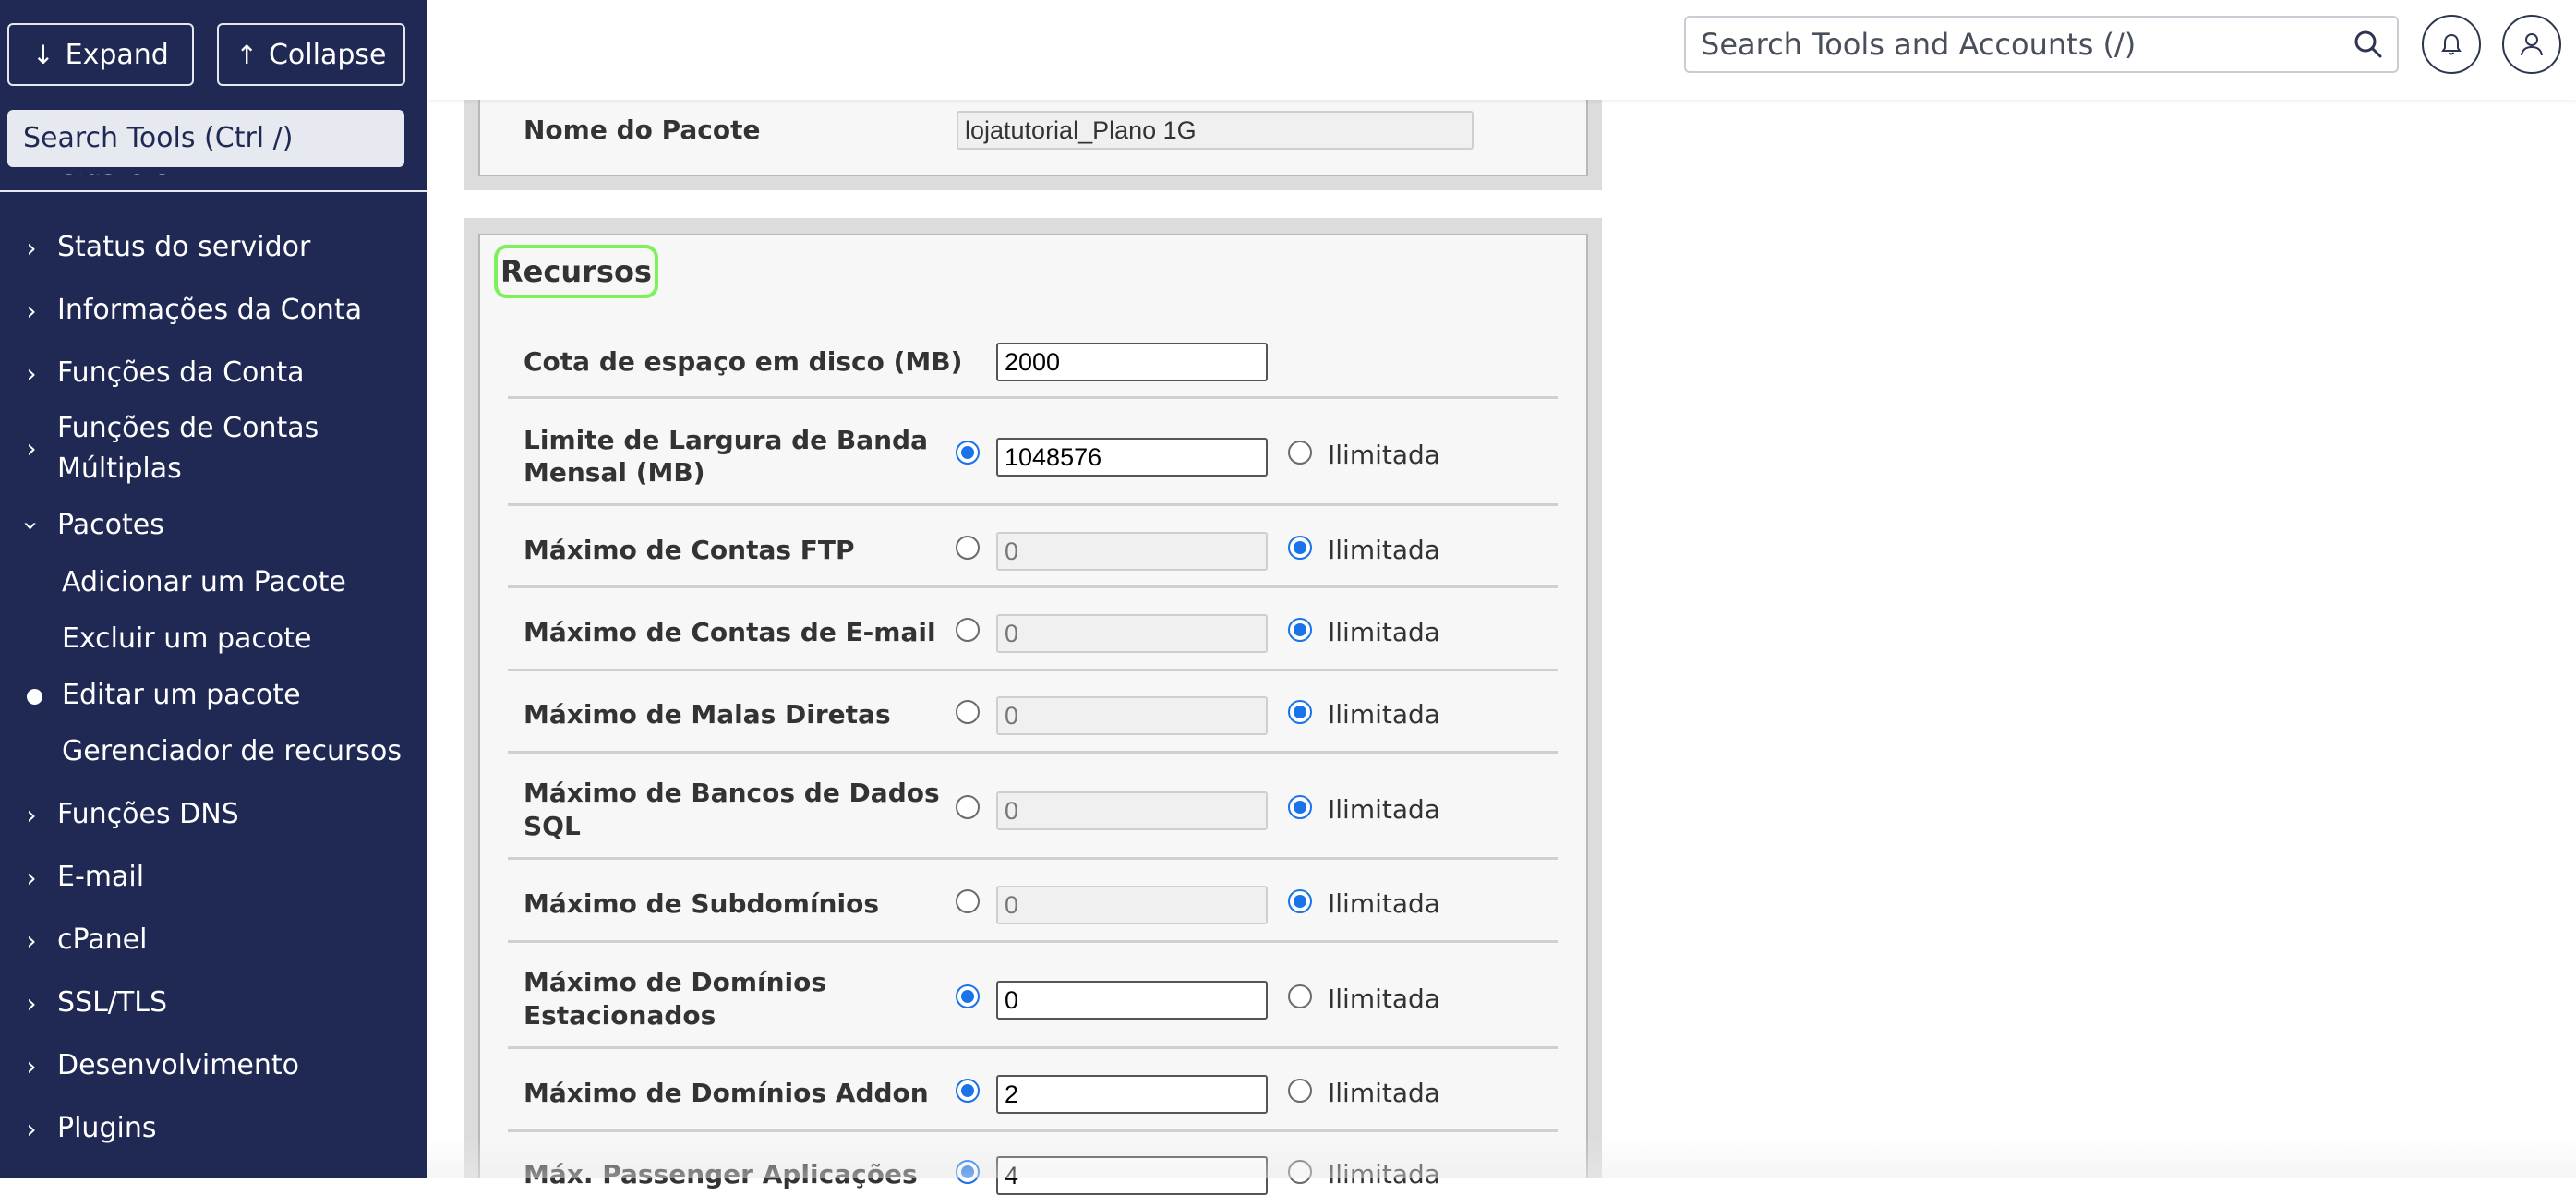 This screenshot has height=1195, width=2576. I want to click on email-accounts-label: Máximo de Contas de E-mail, so click(730, 632).